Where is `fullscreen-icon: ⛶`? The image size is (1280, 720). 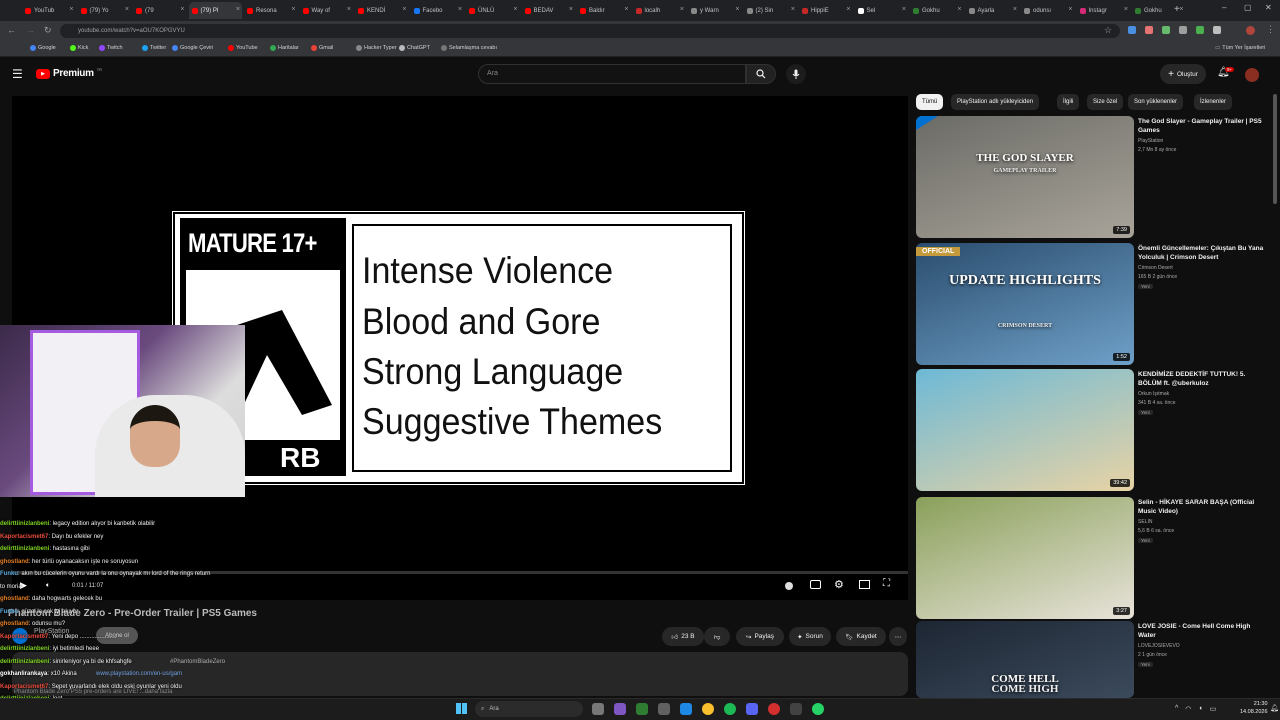 fullscreen-icon: ⛶ is located at coordinates (886, 583).